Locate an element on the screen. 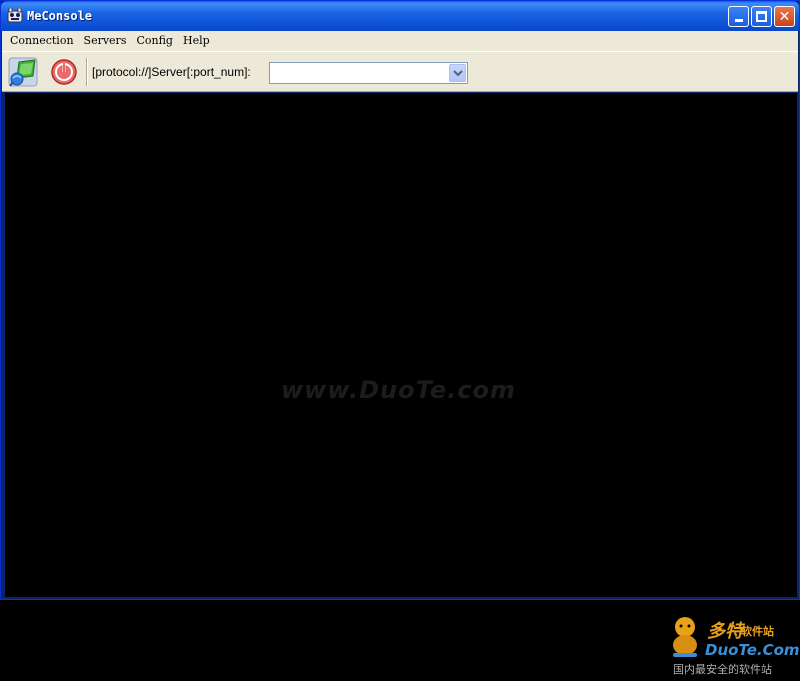 The width and height of the screenshot is (800, 681). close-button: ✕ is located at coordinates (784, 16).